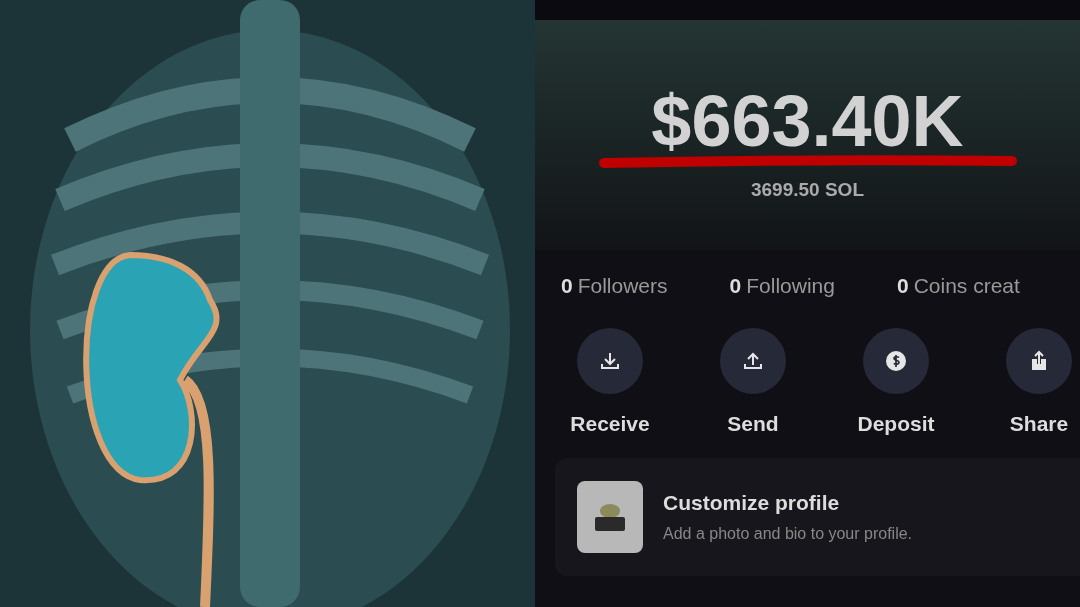 The image size is (1080, 607). What do you see at coordinates (610, 424) in the screenshot?
I see `action-label: Receive` at bounding box center [610, 424].